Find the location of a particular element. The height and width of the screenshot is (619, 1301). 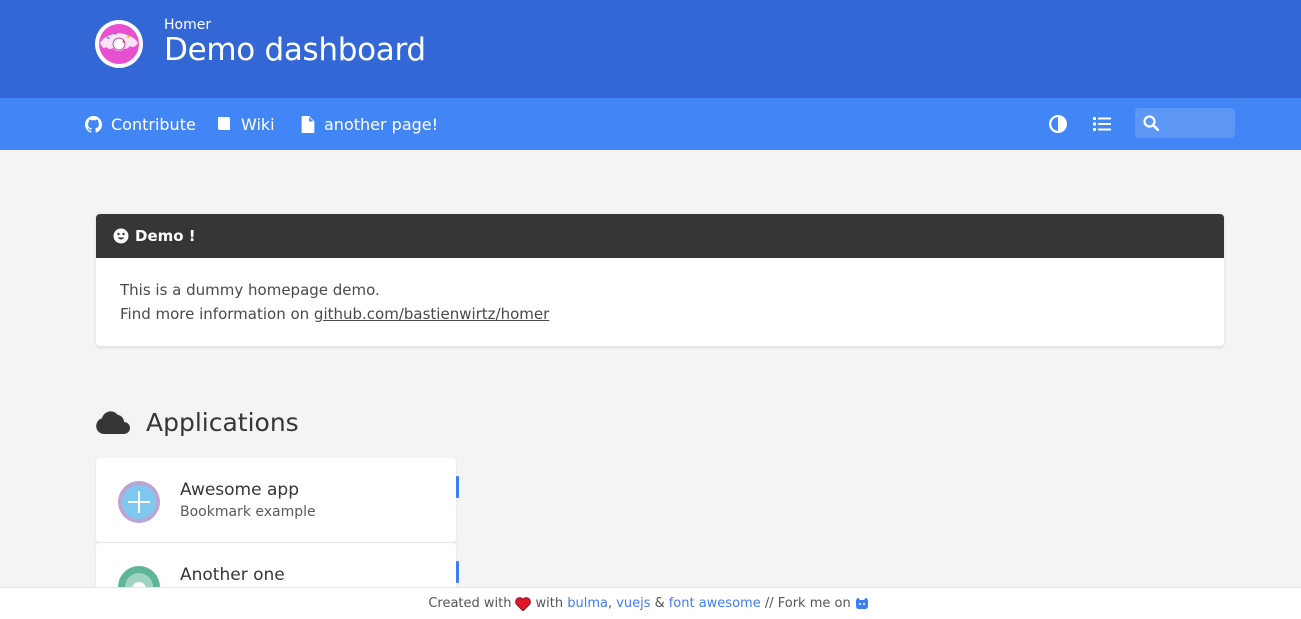

contrast-icon is located at coordinates (1058, 124).